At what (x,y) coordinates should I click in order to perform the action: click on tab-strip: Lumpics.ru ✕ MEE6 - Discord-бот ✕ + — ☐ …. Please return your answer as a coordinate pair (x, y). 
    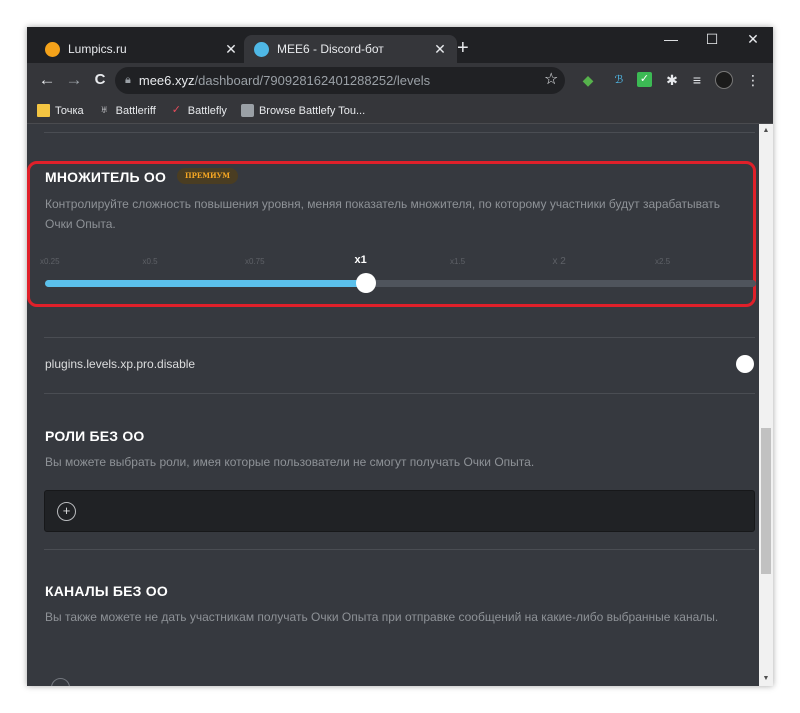
    Looking at the image, I should click on (400, 45).